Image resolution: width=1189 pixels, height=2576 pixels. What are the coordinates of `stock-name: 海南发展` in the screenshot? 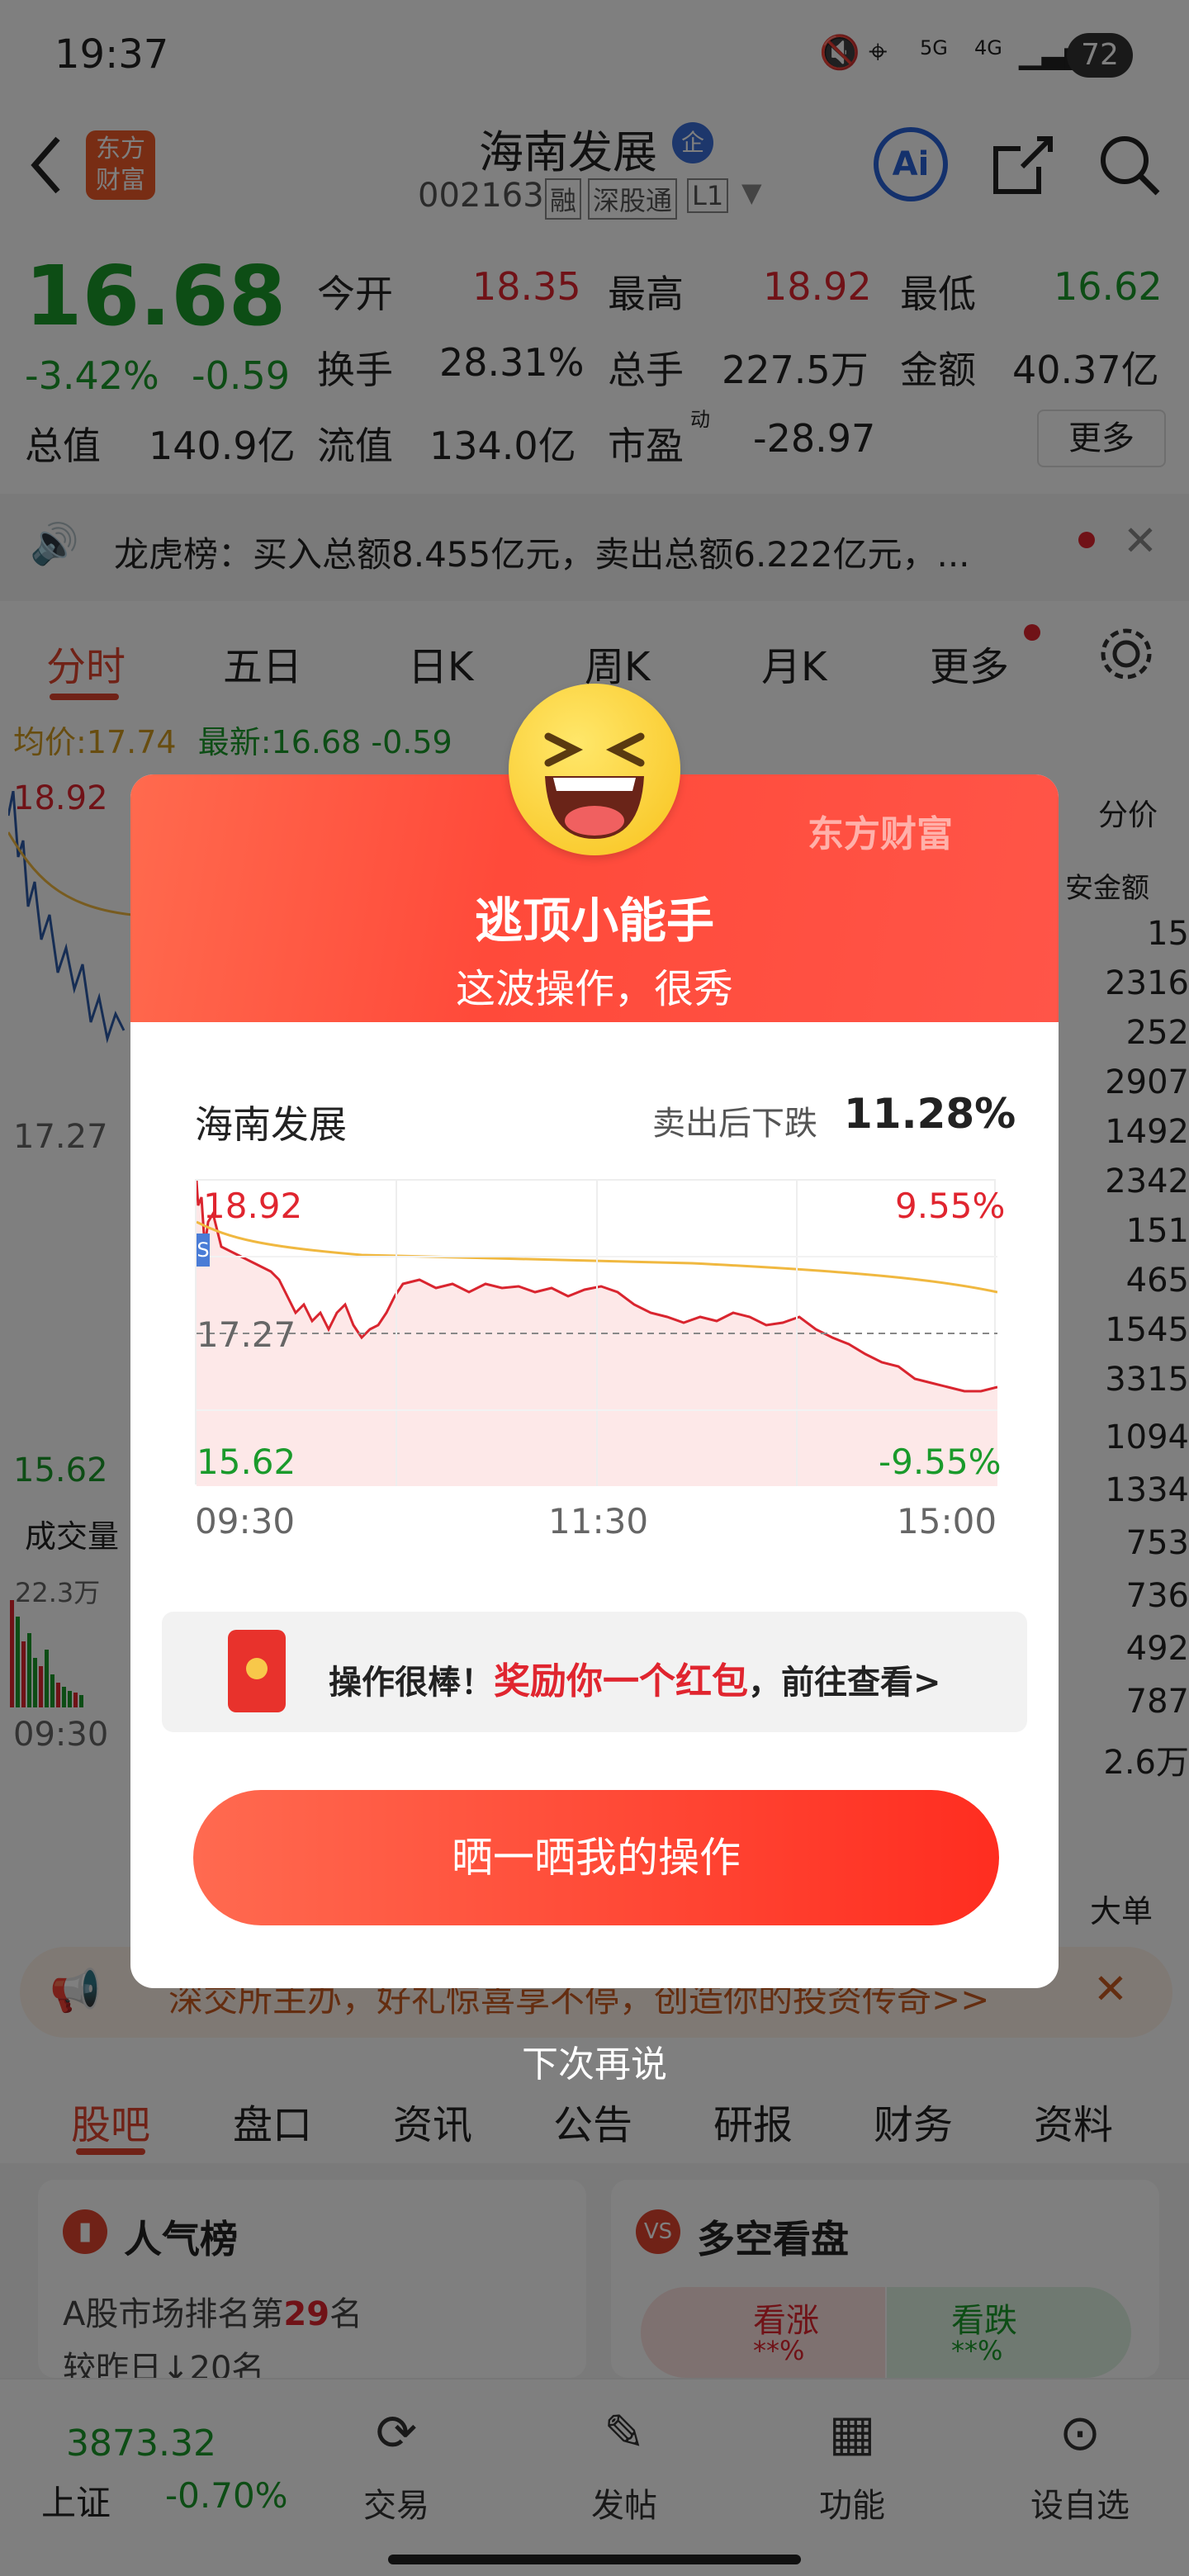 It's located at (271, 1124).